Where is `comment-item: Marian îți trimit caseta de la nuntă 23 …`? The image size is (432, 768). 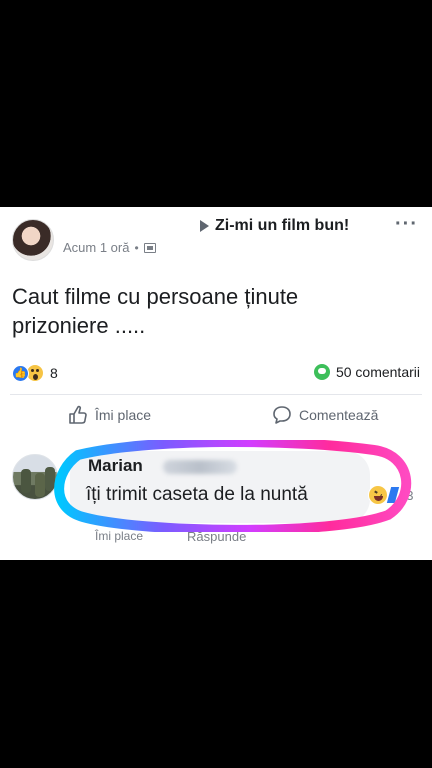 comment-item: Marian îți trimit caseta de la nuntă 23 … is located at coordinates (216, 495).